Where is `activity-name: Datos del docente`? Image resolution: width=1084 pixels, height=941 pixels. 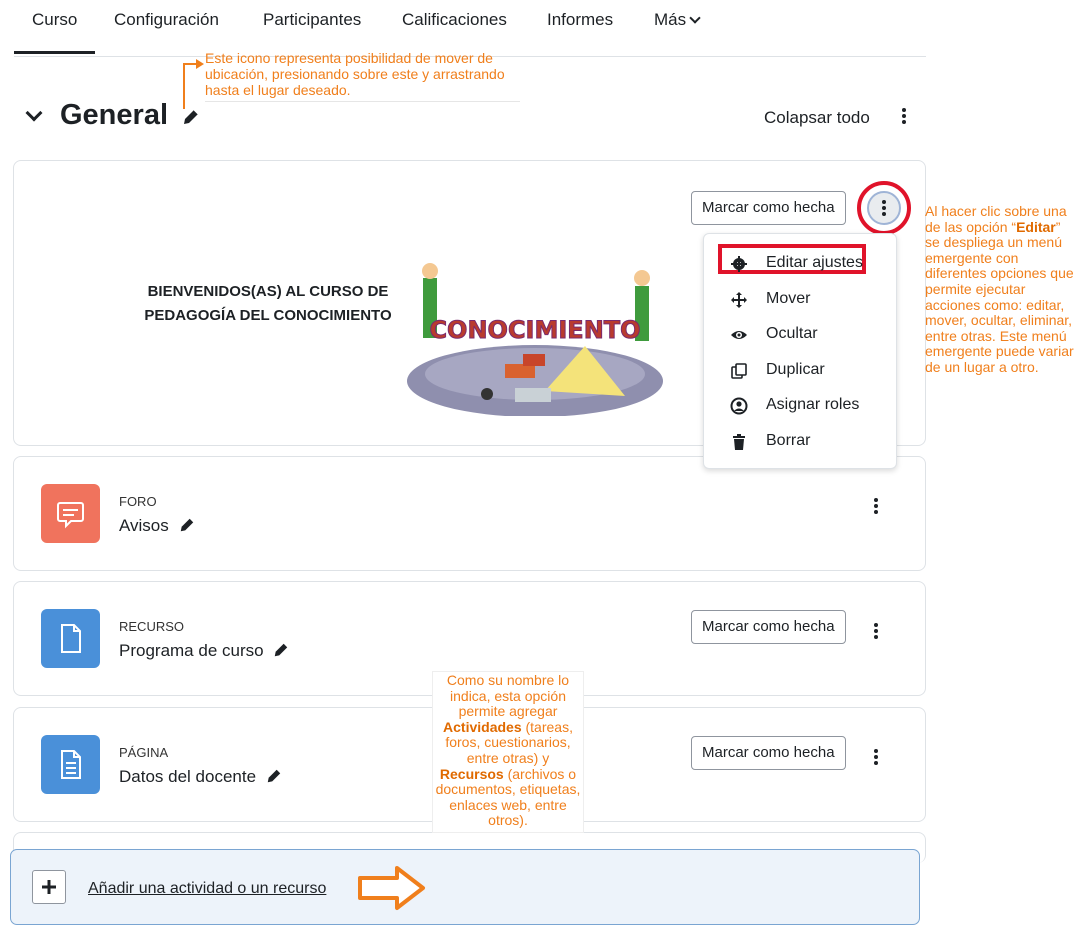
activity-name: Datos del docente is located at coordinates (200, 777).